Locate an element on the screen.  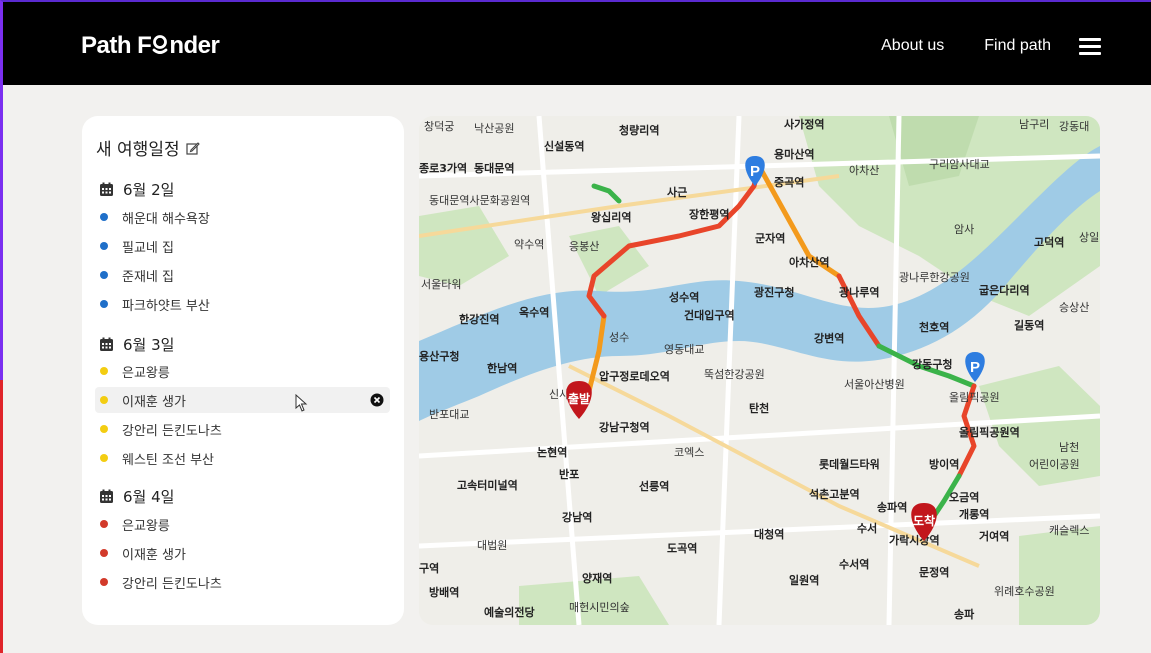
svg-text: 압구정로데오역 is located at coordinates (634, 376).